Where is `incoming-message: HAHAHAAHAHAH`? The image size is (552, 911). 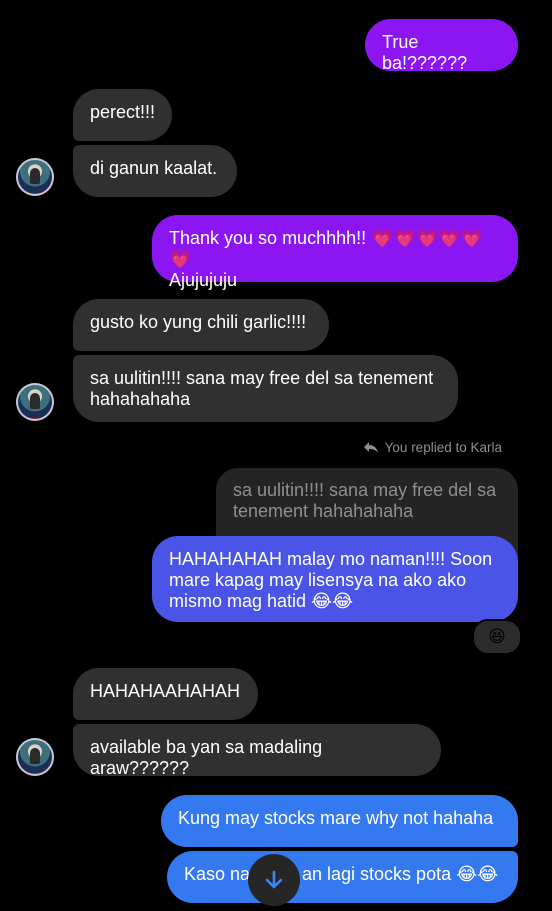 incoming-message: HAHAHAAHAHAH is located at coordinates (165, 694).